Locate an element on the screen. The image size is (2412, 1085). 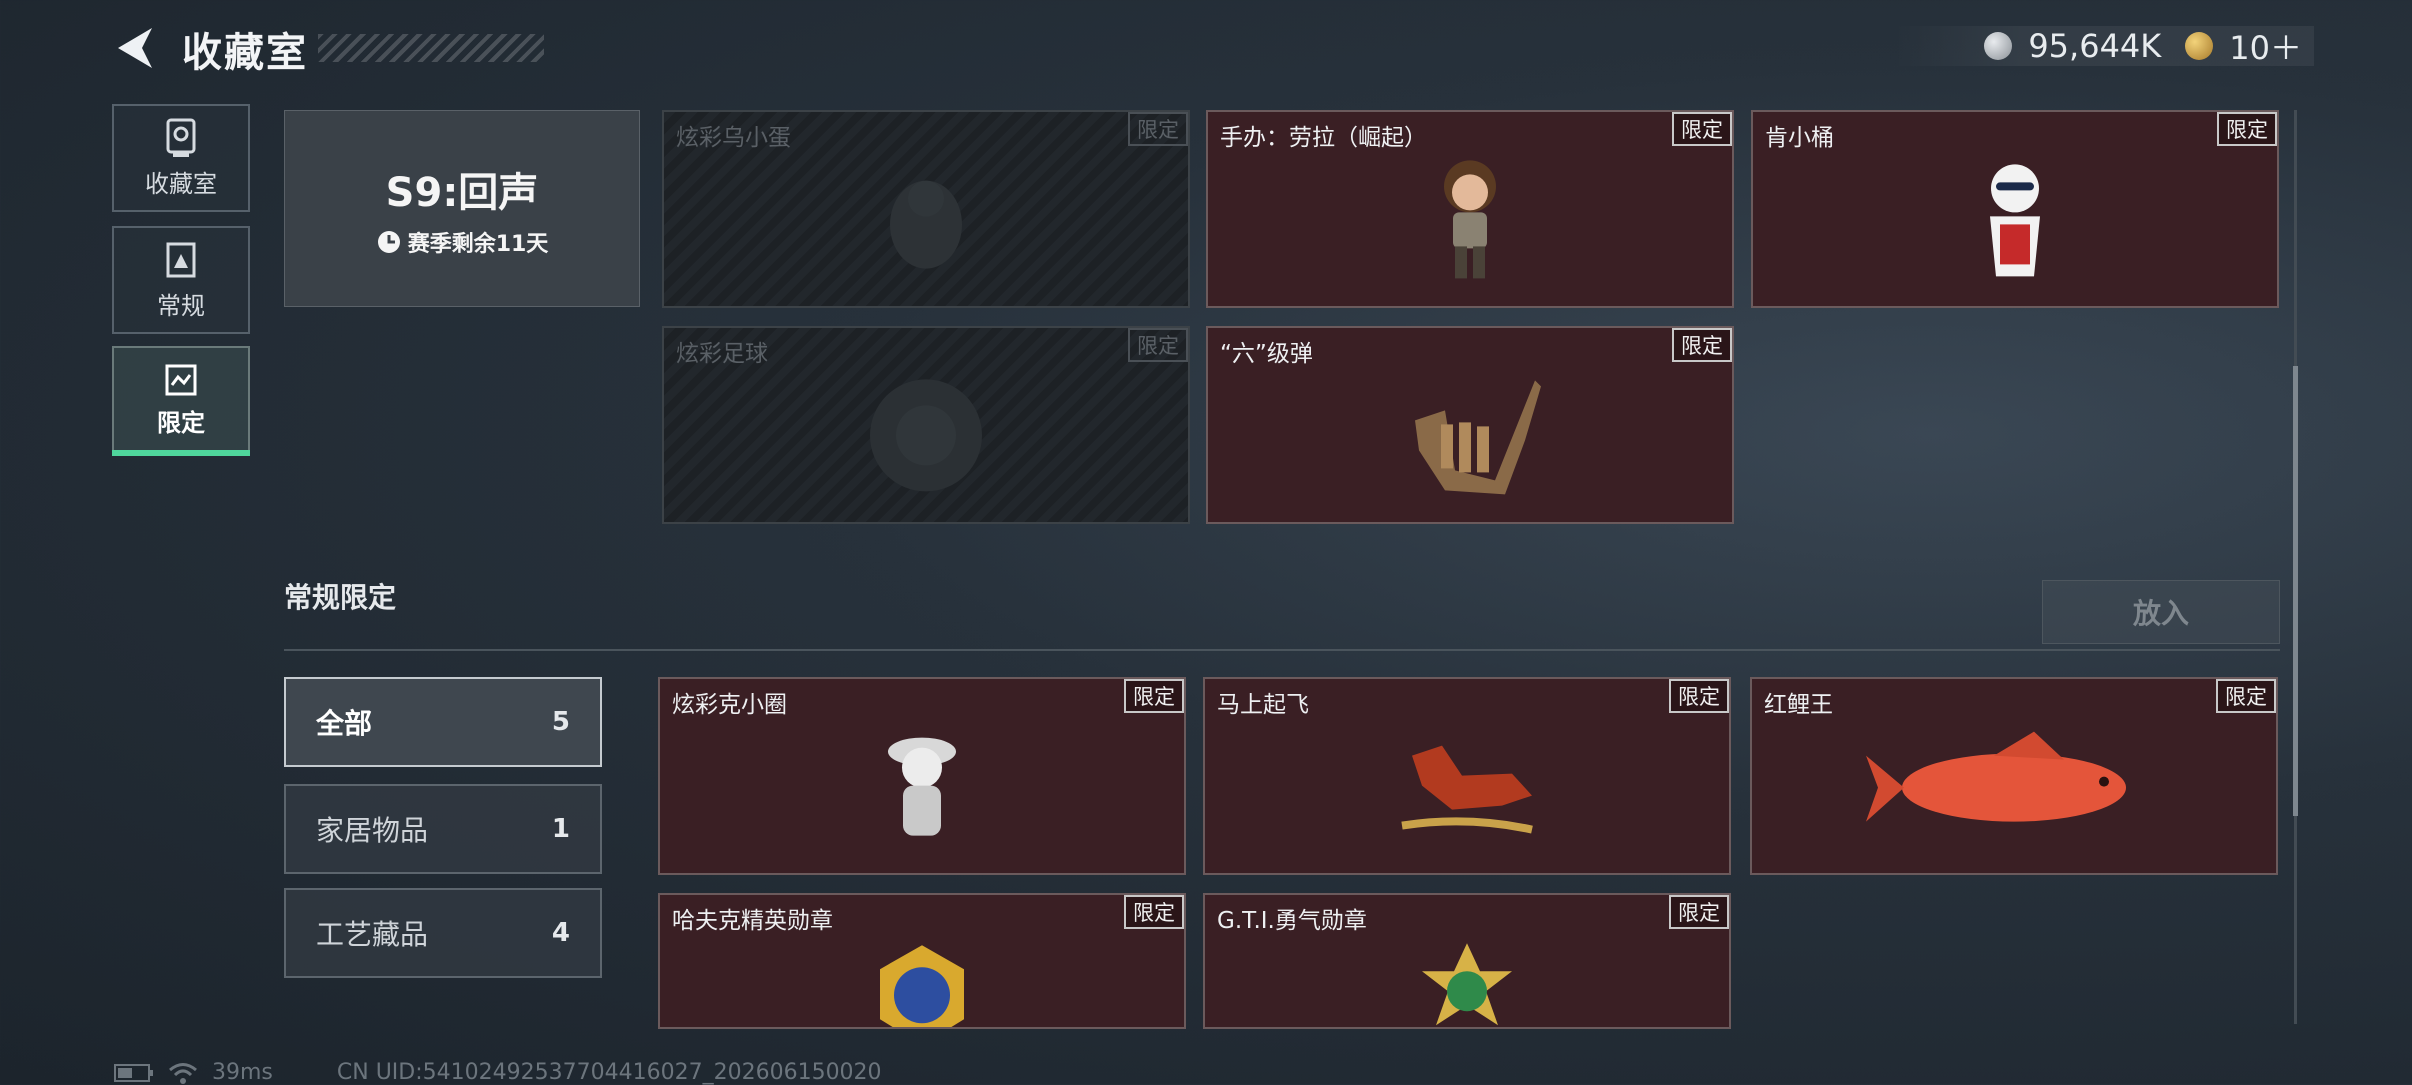
regular-item-card: 哈夫克精英勋章 限定 is located at coordinates (922, 961).